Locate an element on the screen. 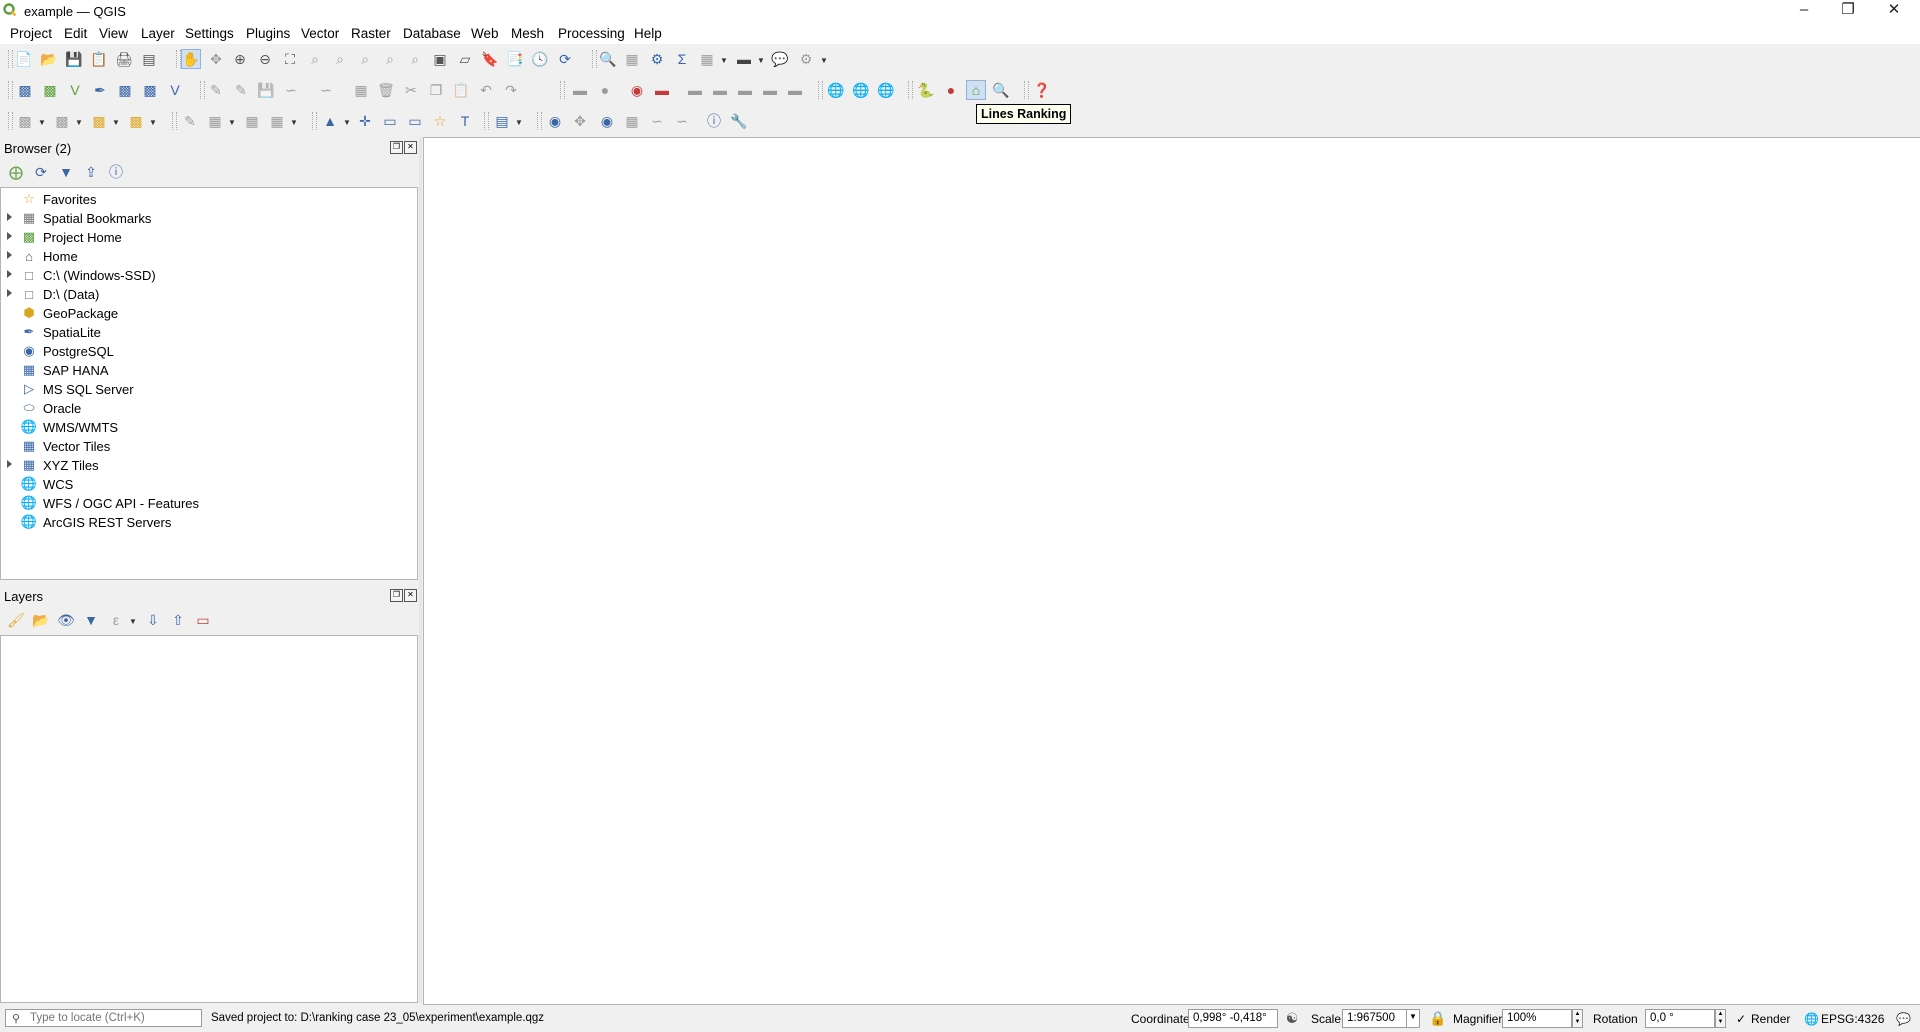  wrench-icon: 🔧 is located at coordinates (739, 121).